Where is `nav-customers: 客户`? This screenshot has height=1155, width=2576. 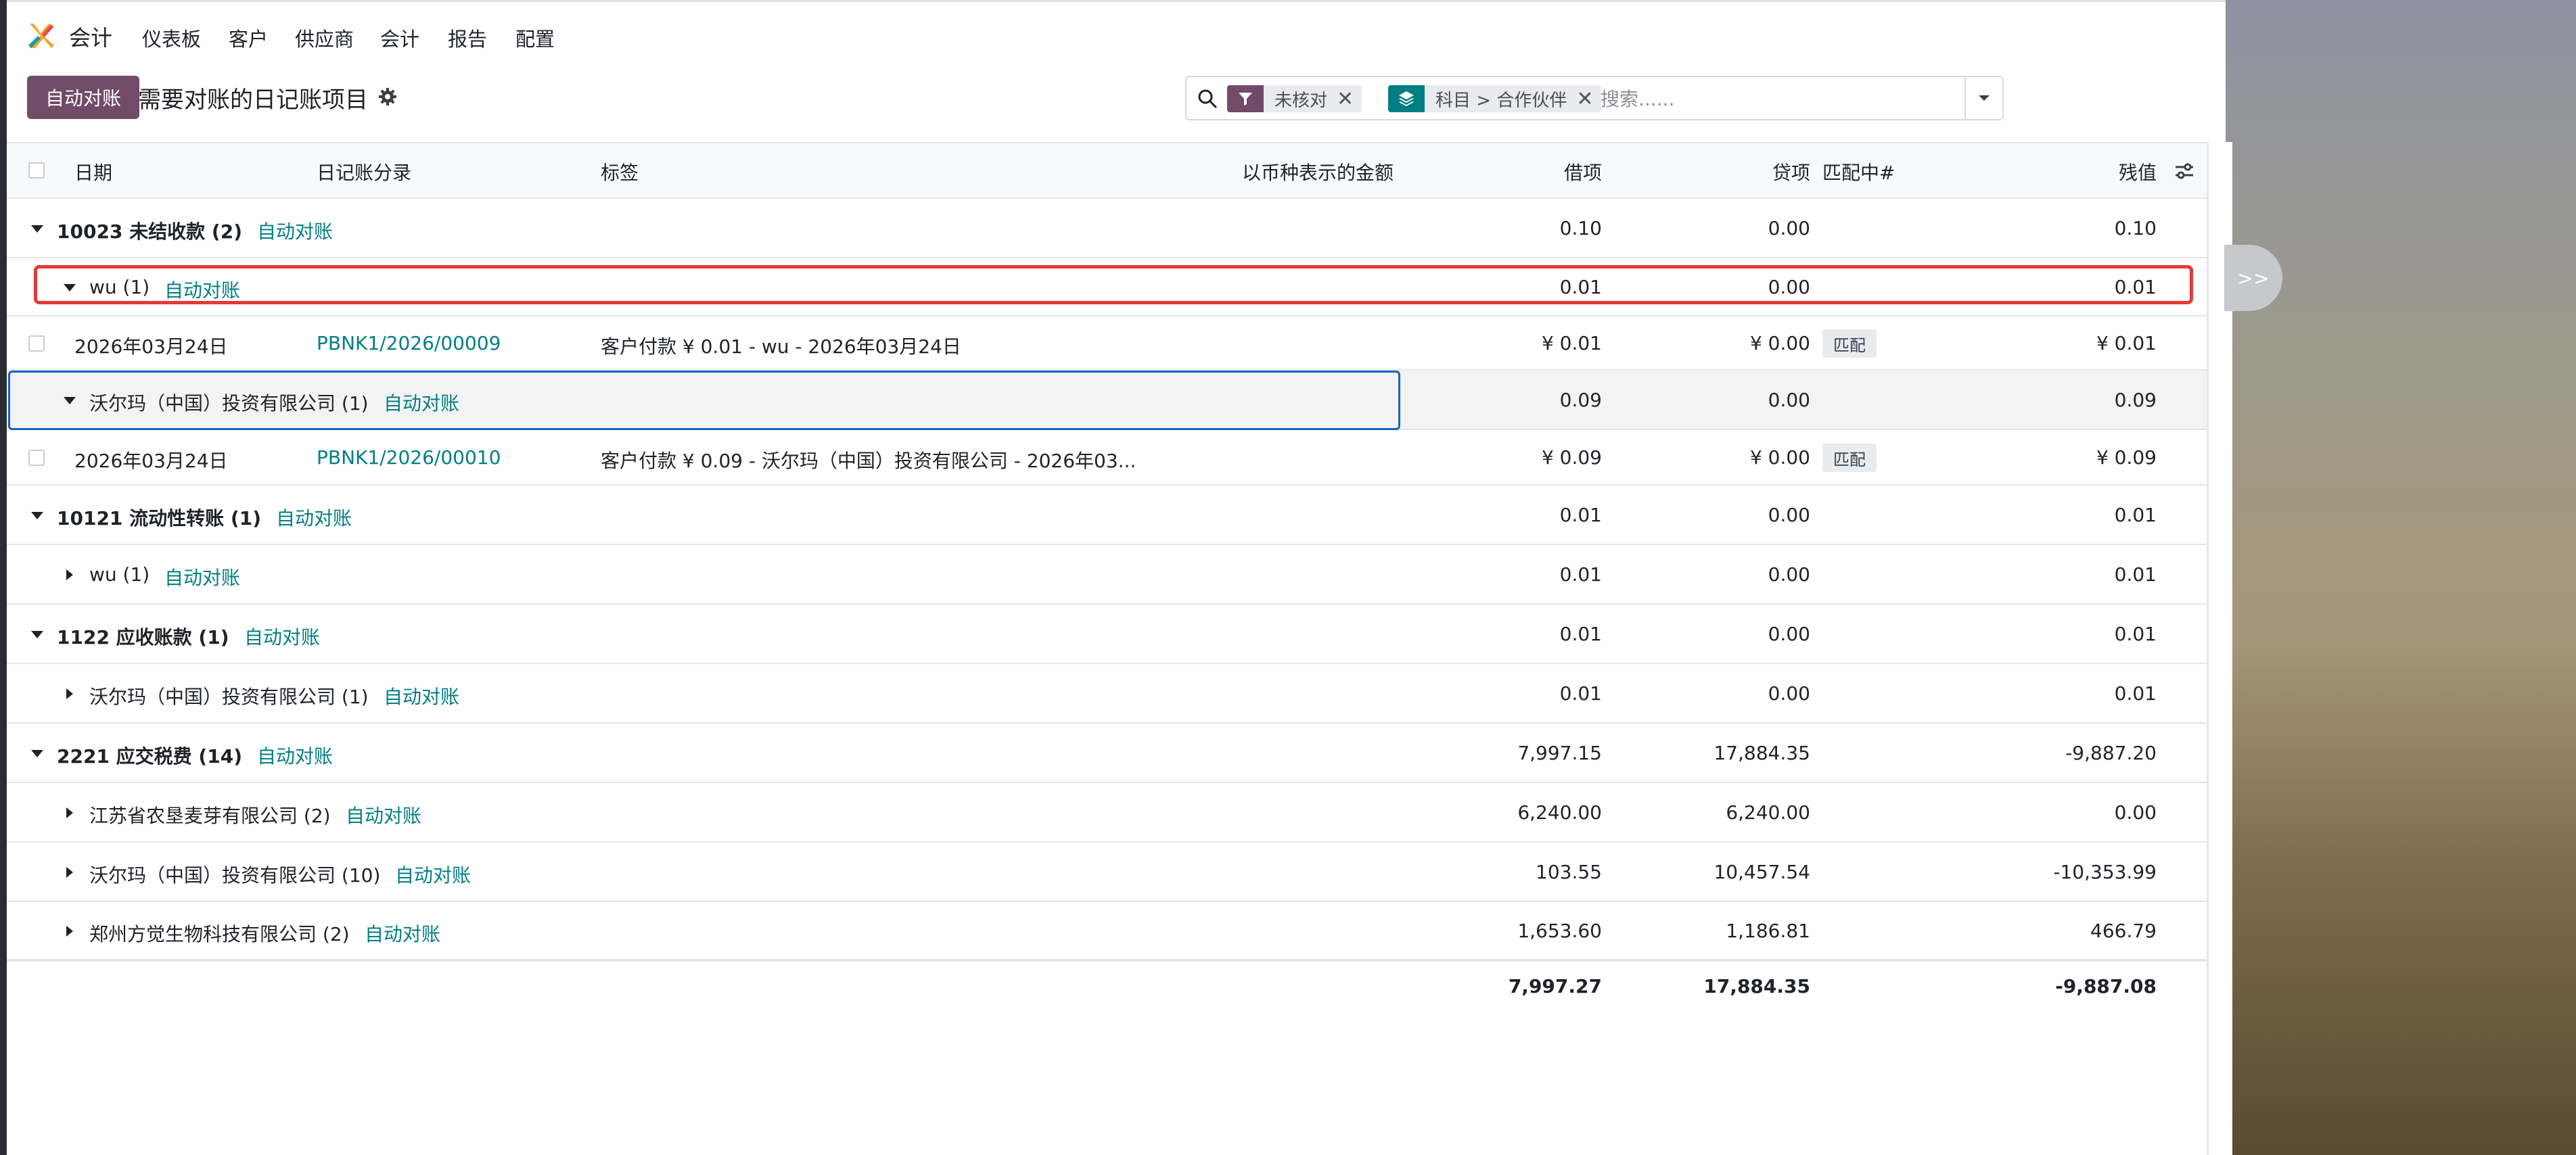 nav-customers: 客户 is located at coordinates (248, 38).